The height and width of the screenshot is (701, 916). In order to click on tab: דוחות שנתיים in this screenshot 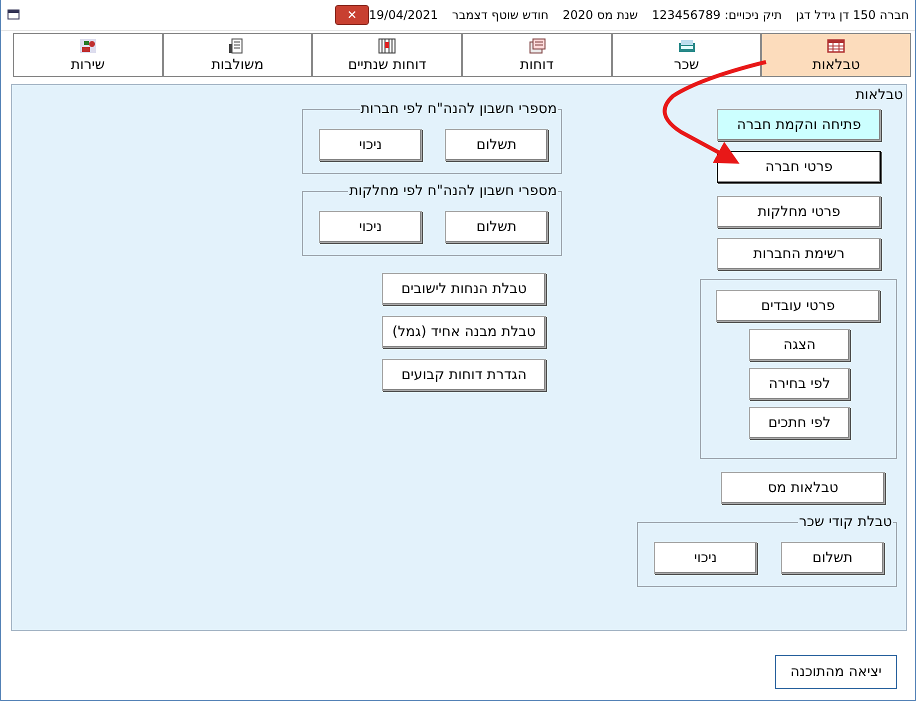, I will do `click(387, 55)`.